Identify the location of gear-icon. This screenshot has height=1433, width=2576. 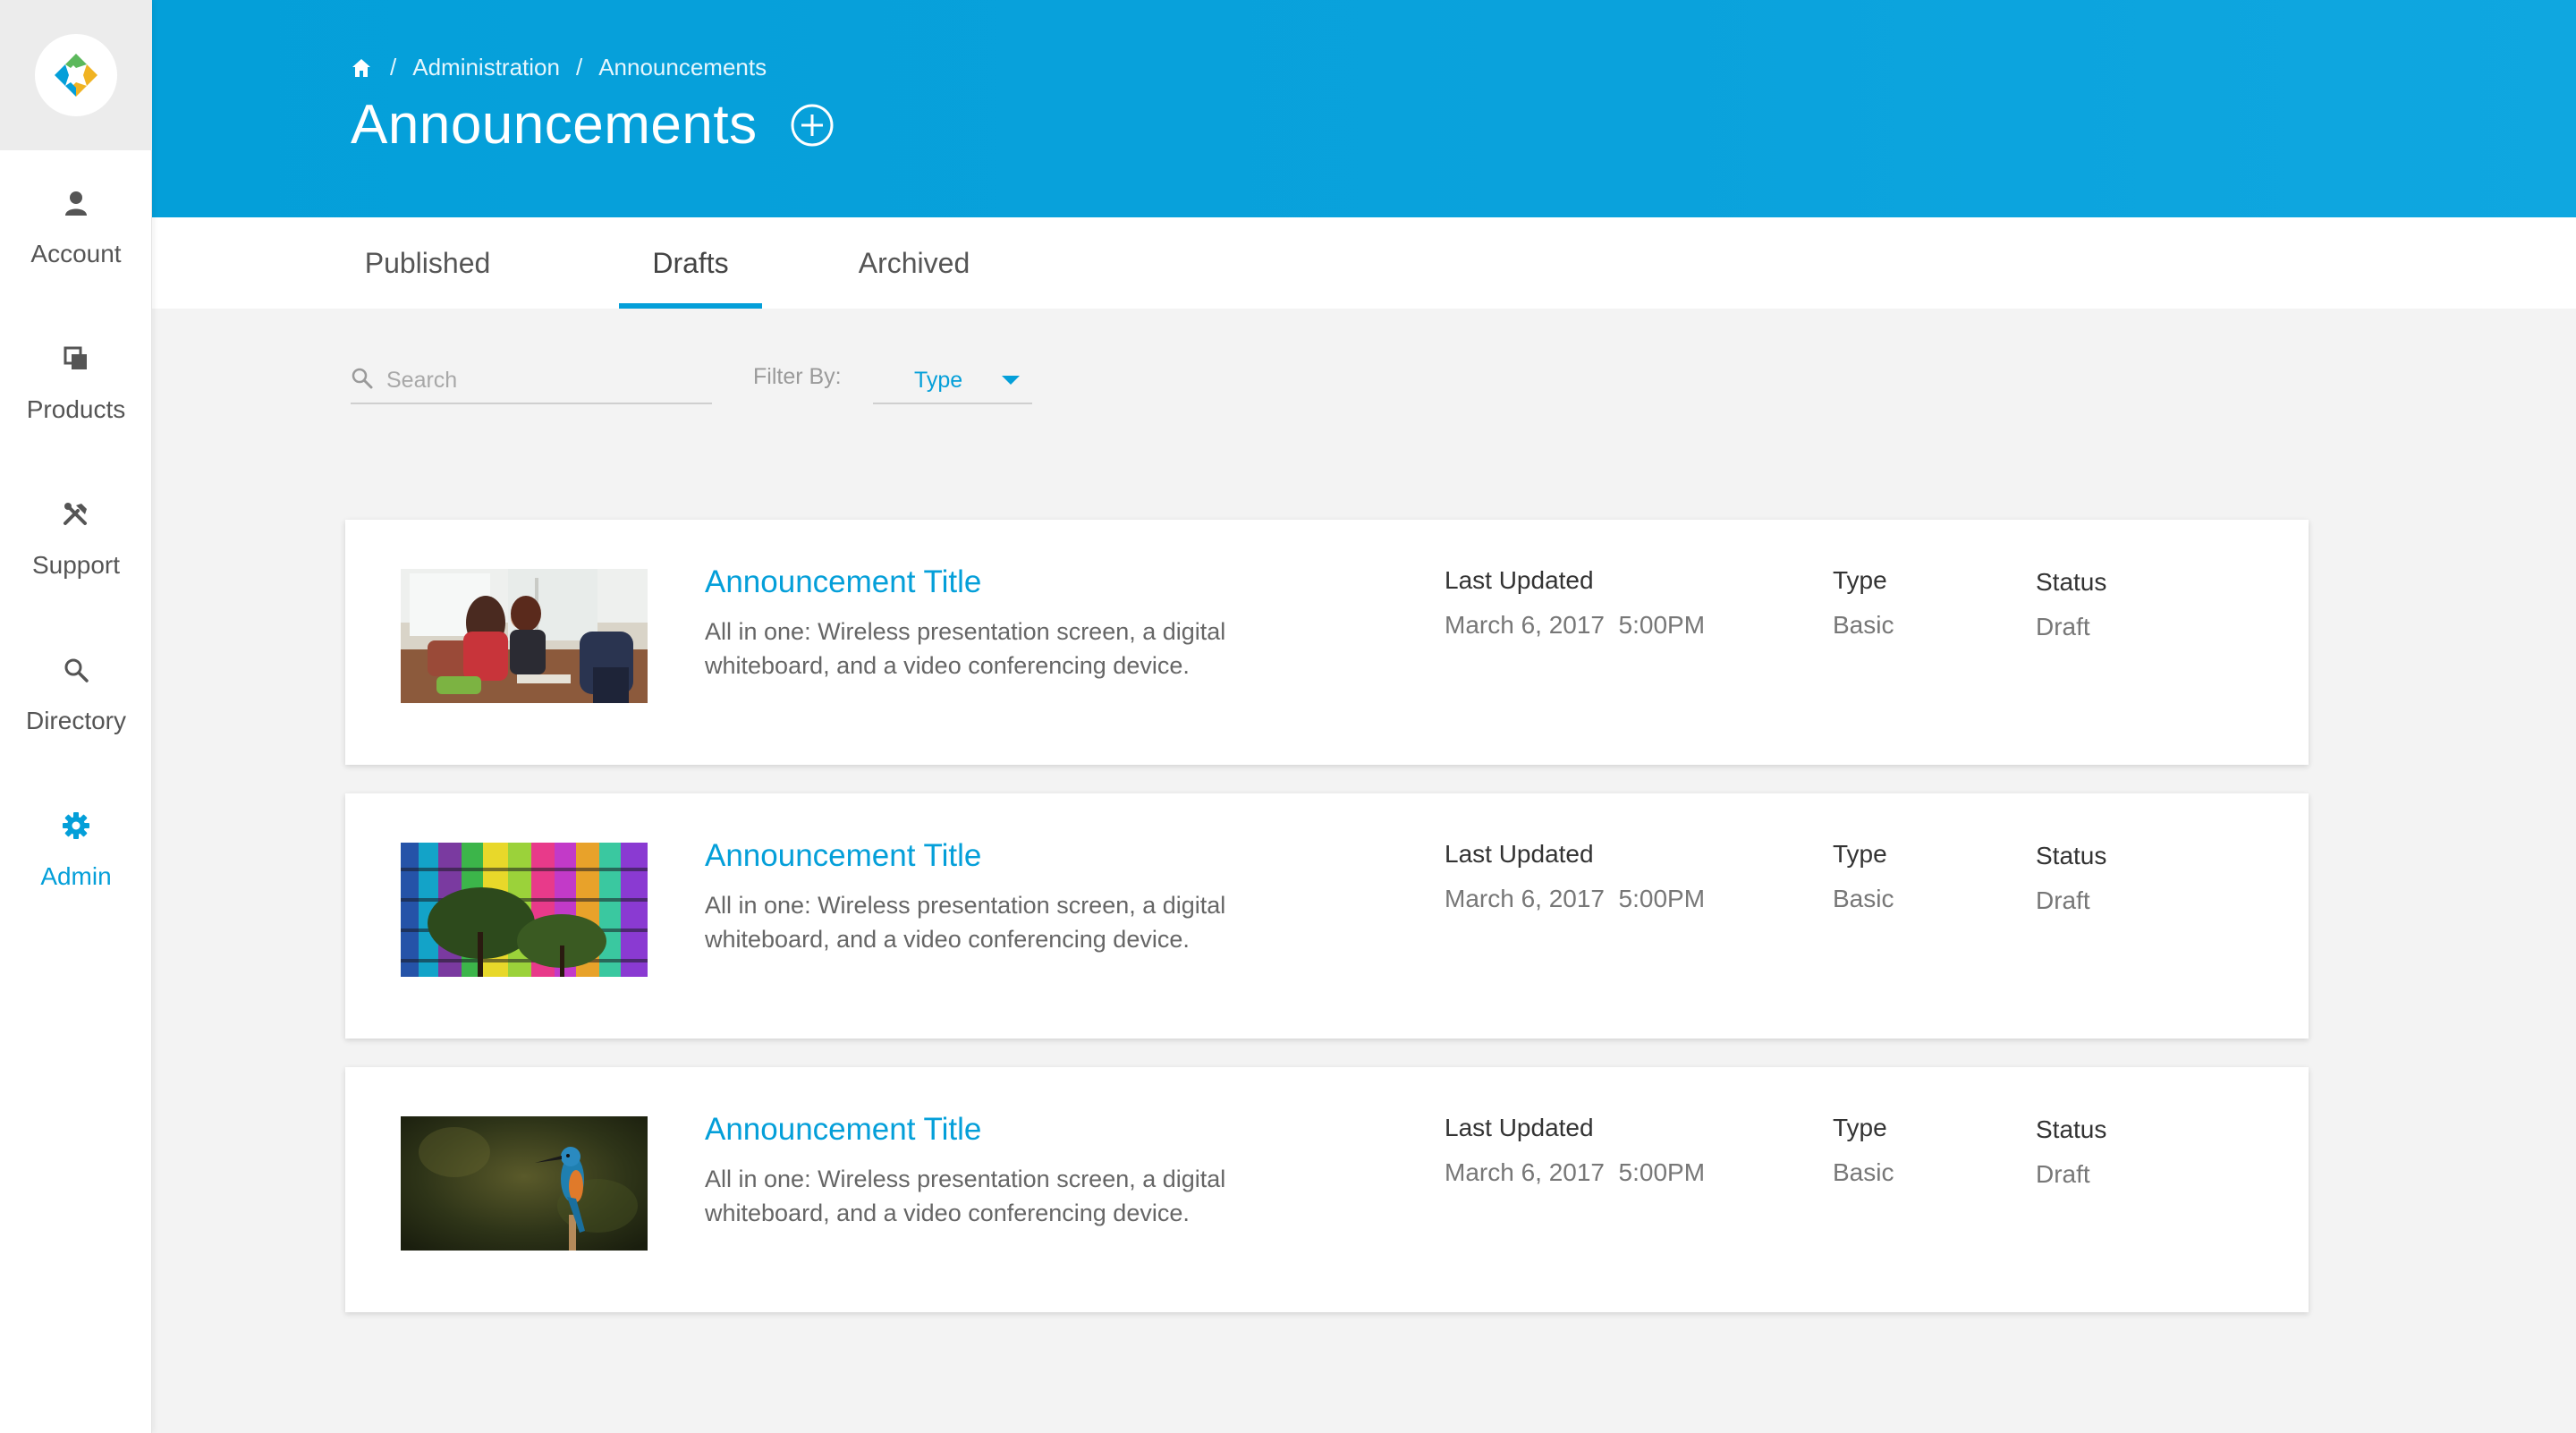
(76, 825).